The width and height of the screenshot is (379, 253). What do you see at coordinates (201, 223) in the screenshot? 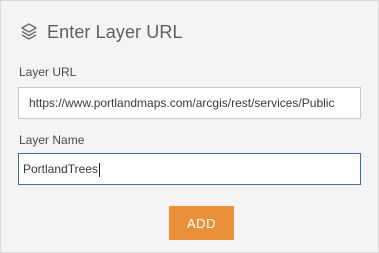
I see `add-button: ADD` at bounding box center [201, 223].